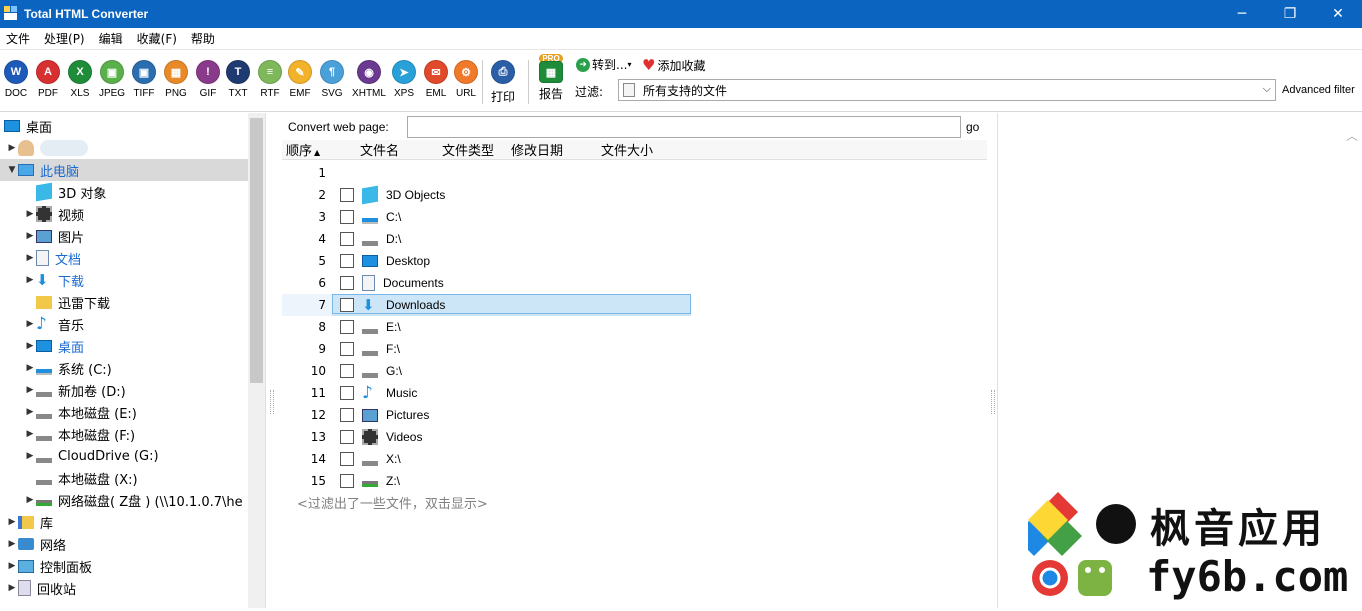 The image size is (1362, 611). I want to click on svg-button: ¶ SVG, so click(332, 84).